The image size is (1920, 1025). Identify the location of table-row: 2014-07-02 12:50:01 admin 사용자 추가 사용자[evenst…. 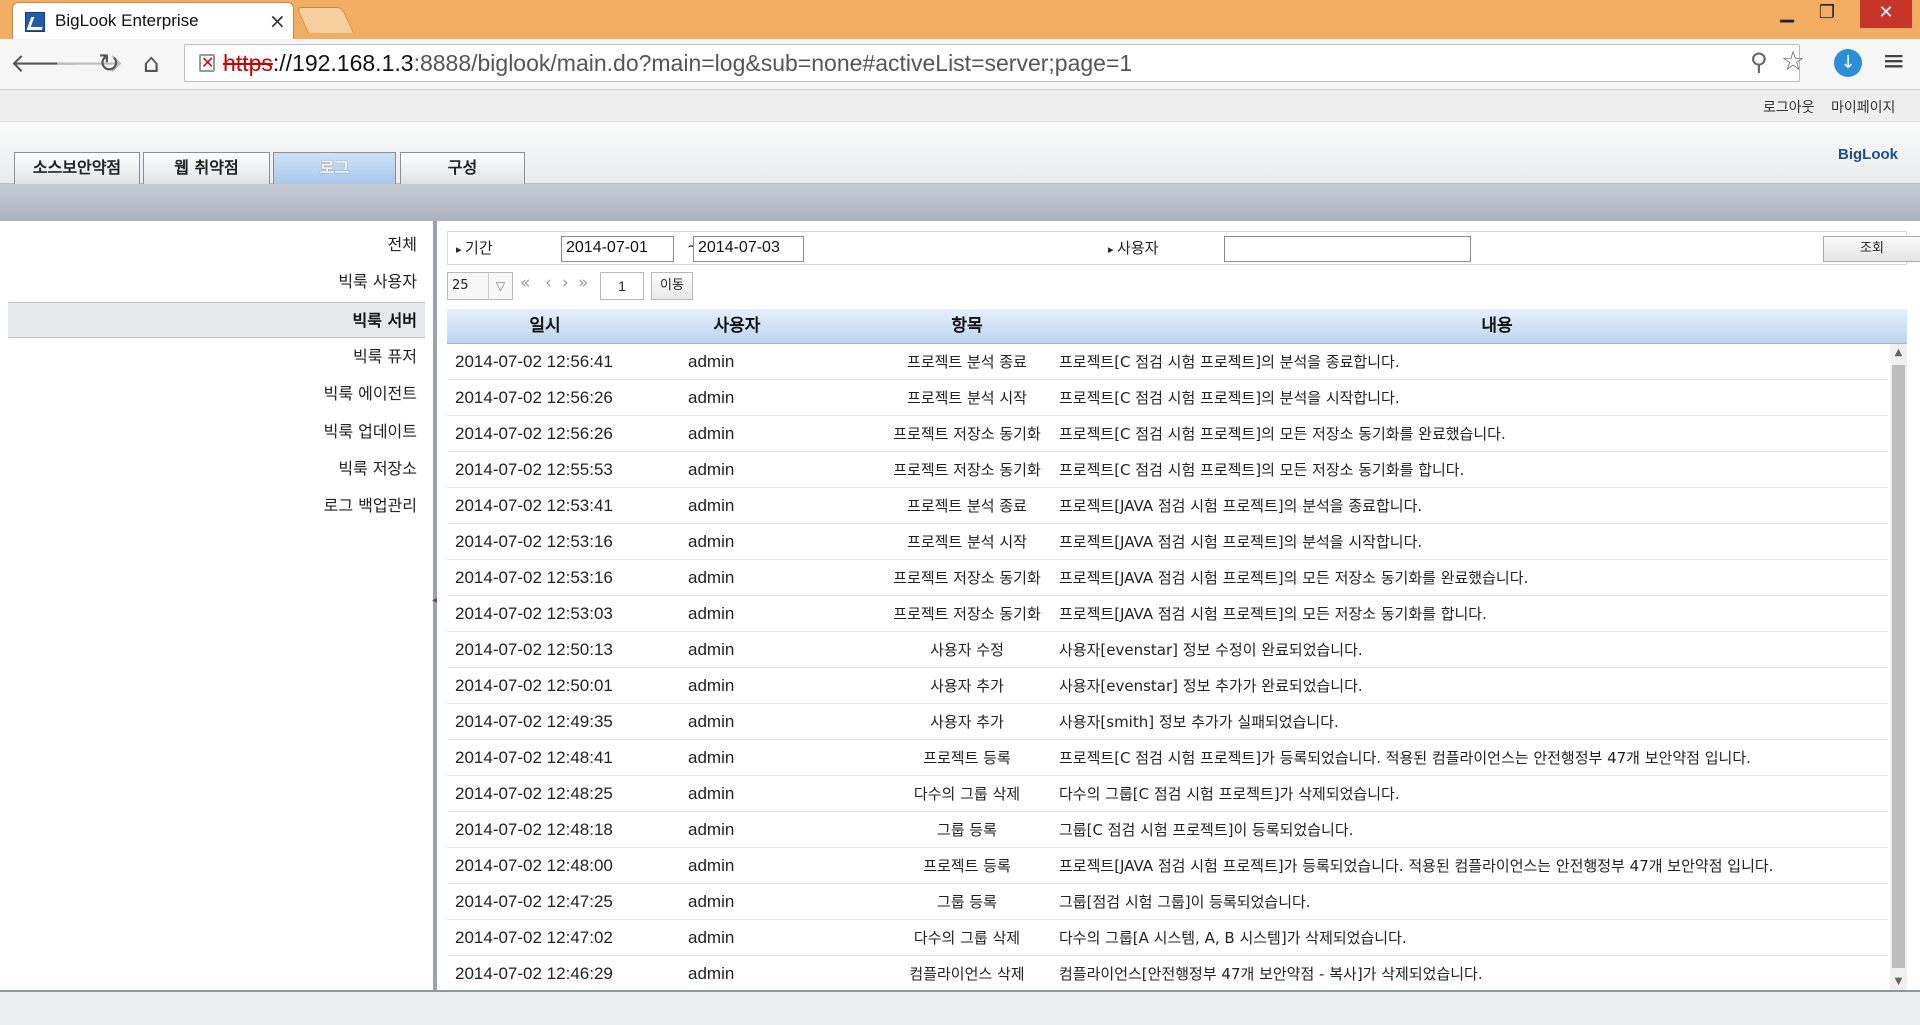
(1167, 686).